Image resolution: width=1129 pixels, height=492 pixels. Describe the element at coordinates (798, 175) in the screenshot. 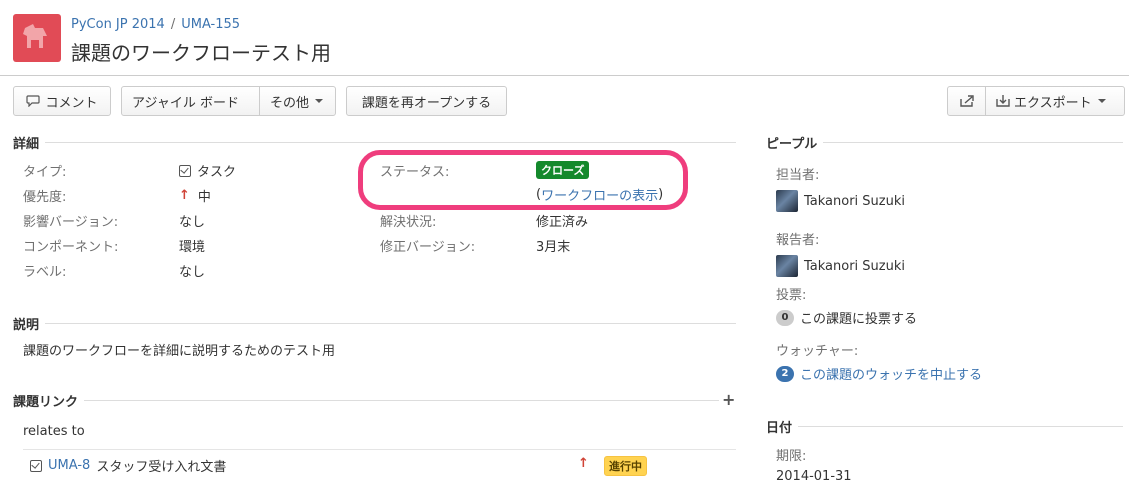

I see `assignee-label: 担当者:` at that location.